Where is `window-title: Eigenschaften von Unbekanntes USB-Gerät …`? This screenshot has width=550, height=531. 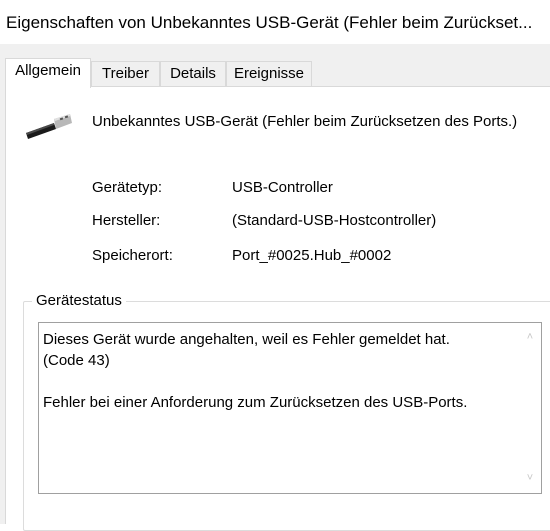 window-title: Eigenschaften von Unbekanntes USB-Gerät … is located at coordinates (269, 22).